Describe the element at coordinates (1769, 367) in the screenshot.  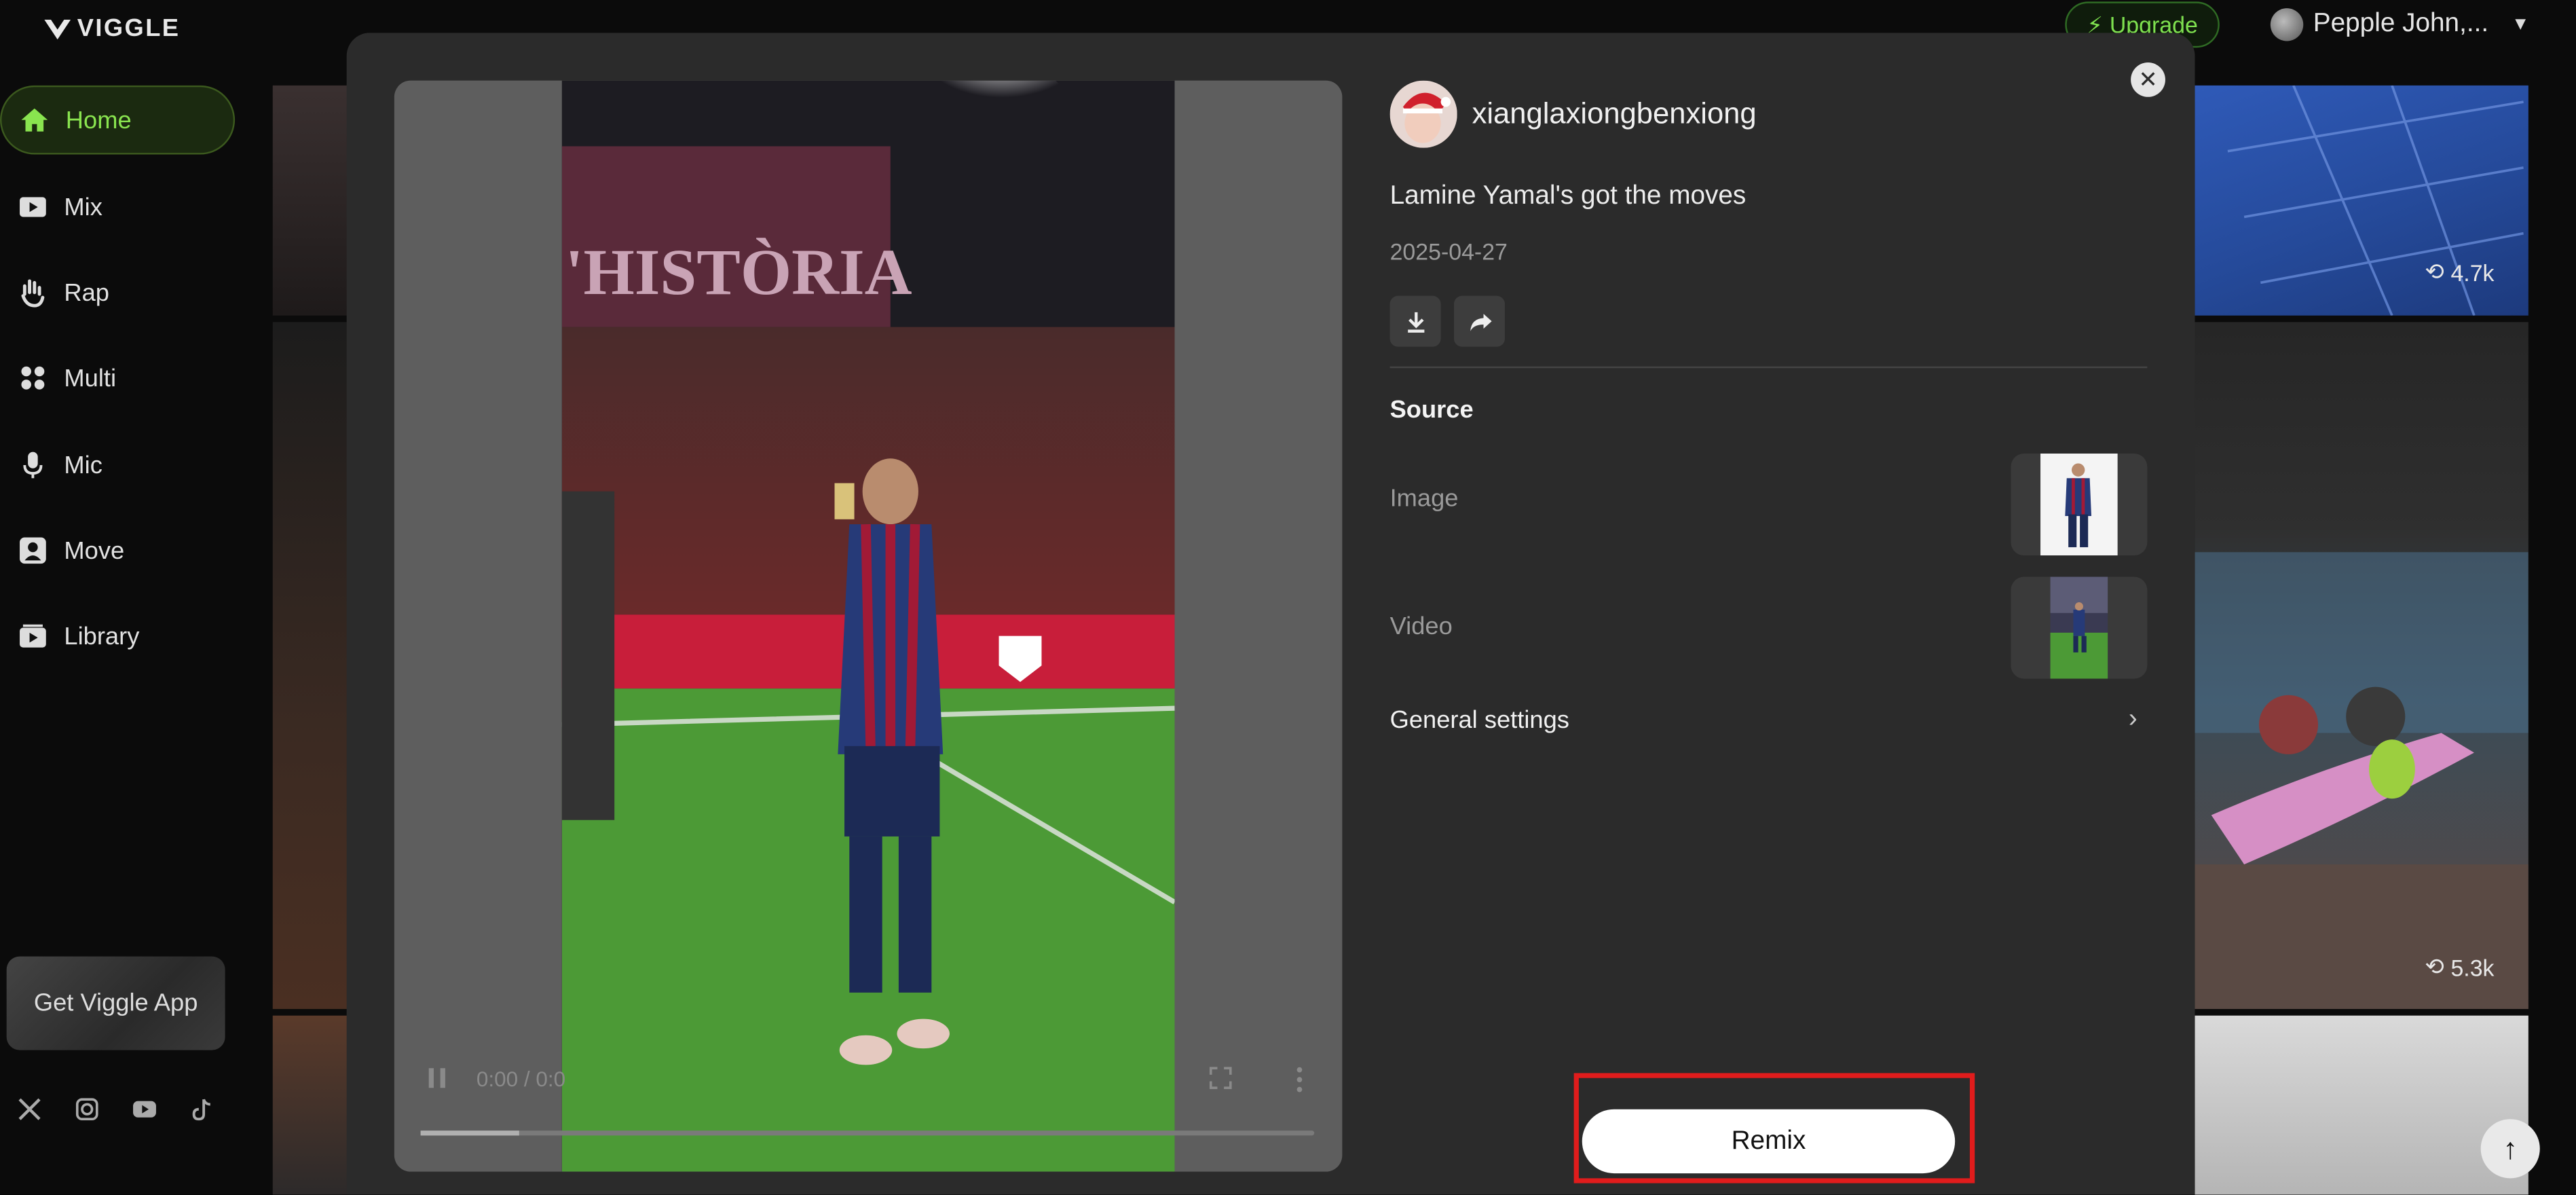
I see `divider` at that location.